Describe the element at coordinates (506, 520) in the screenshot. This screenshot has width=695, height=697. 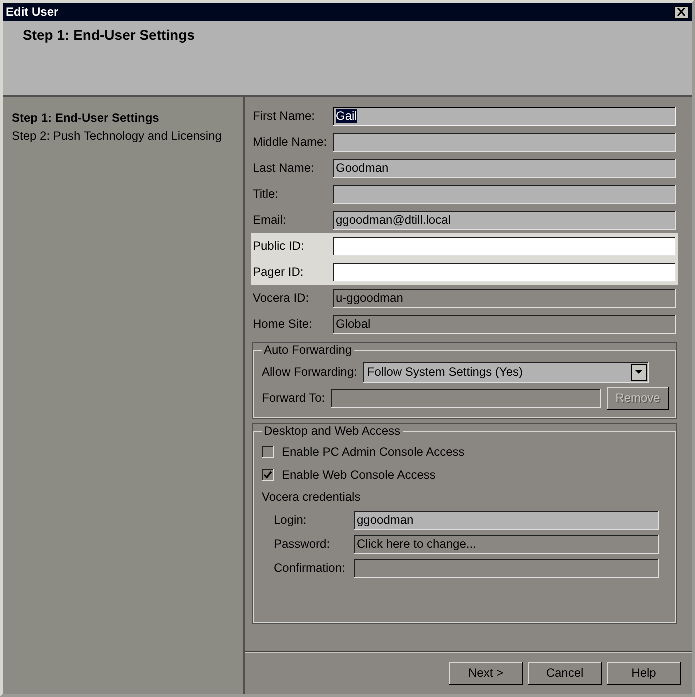
I see `input-field: ggoodman` at that location.